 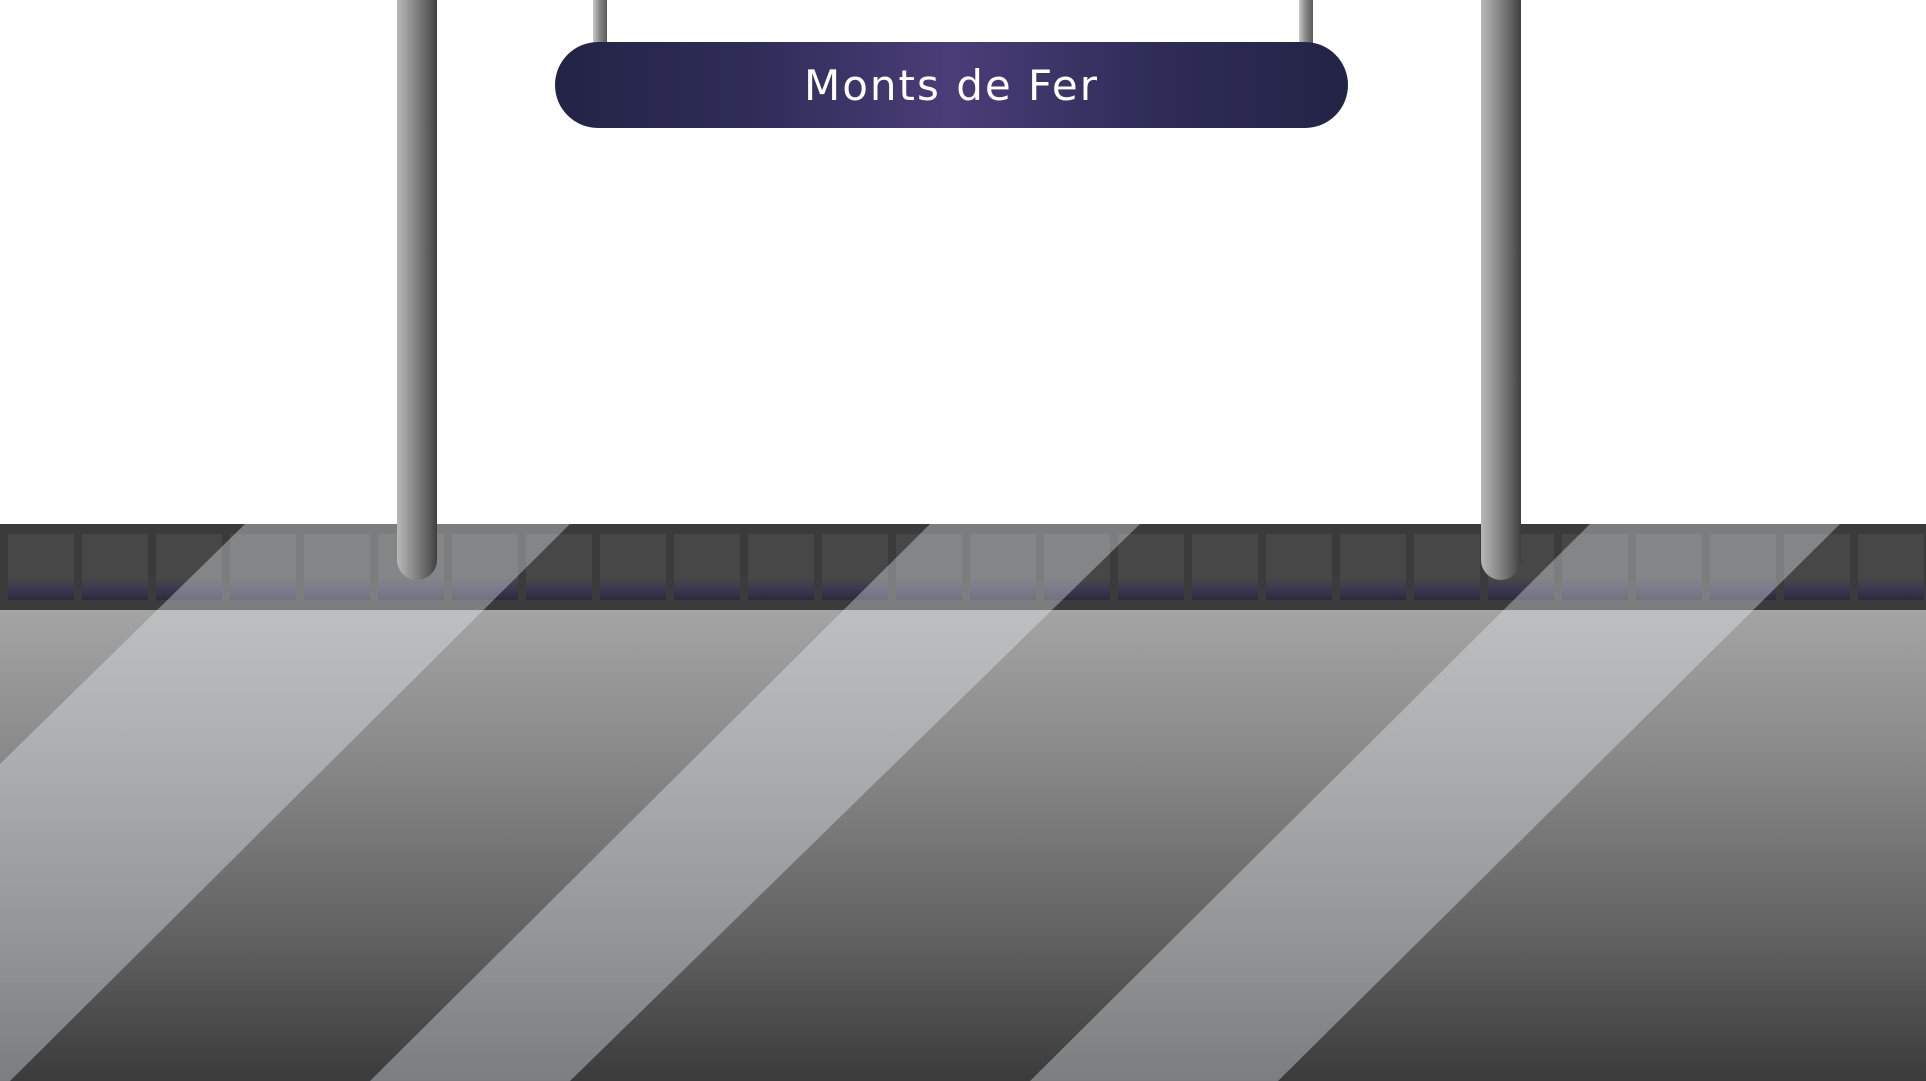 I want to click on station-sign: Monts de Fer, so click(x=951, y=85).